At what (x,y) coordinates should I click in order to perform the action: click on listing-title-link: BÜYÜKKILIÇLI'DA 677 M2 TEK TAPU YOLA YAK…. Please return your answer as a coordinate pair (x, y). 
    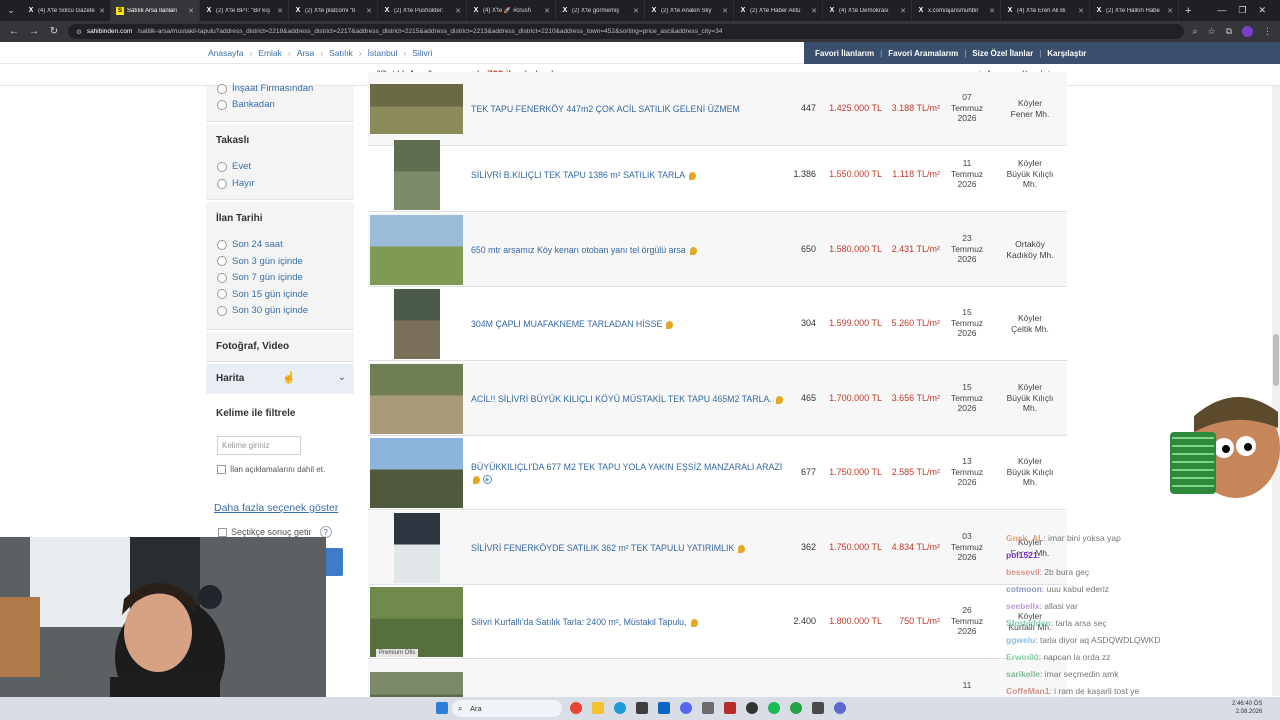
    Looking at the image, I should click on (632, 473).